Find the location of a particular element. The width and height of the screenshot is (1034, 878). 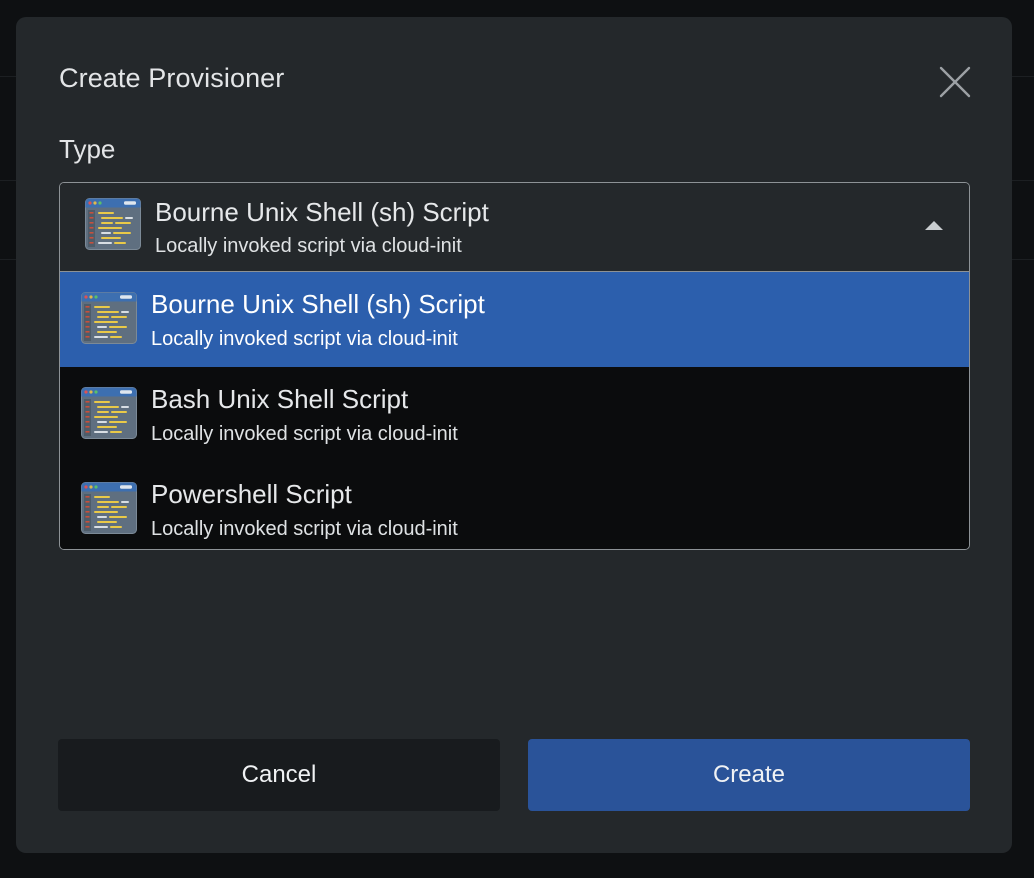

selected-option-title: Bourne Unix Shell (sh) Script is located at coordinates (322, 212).